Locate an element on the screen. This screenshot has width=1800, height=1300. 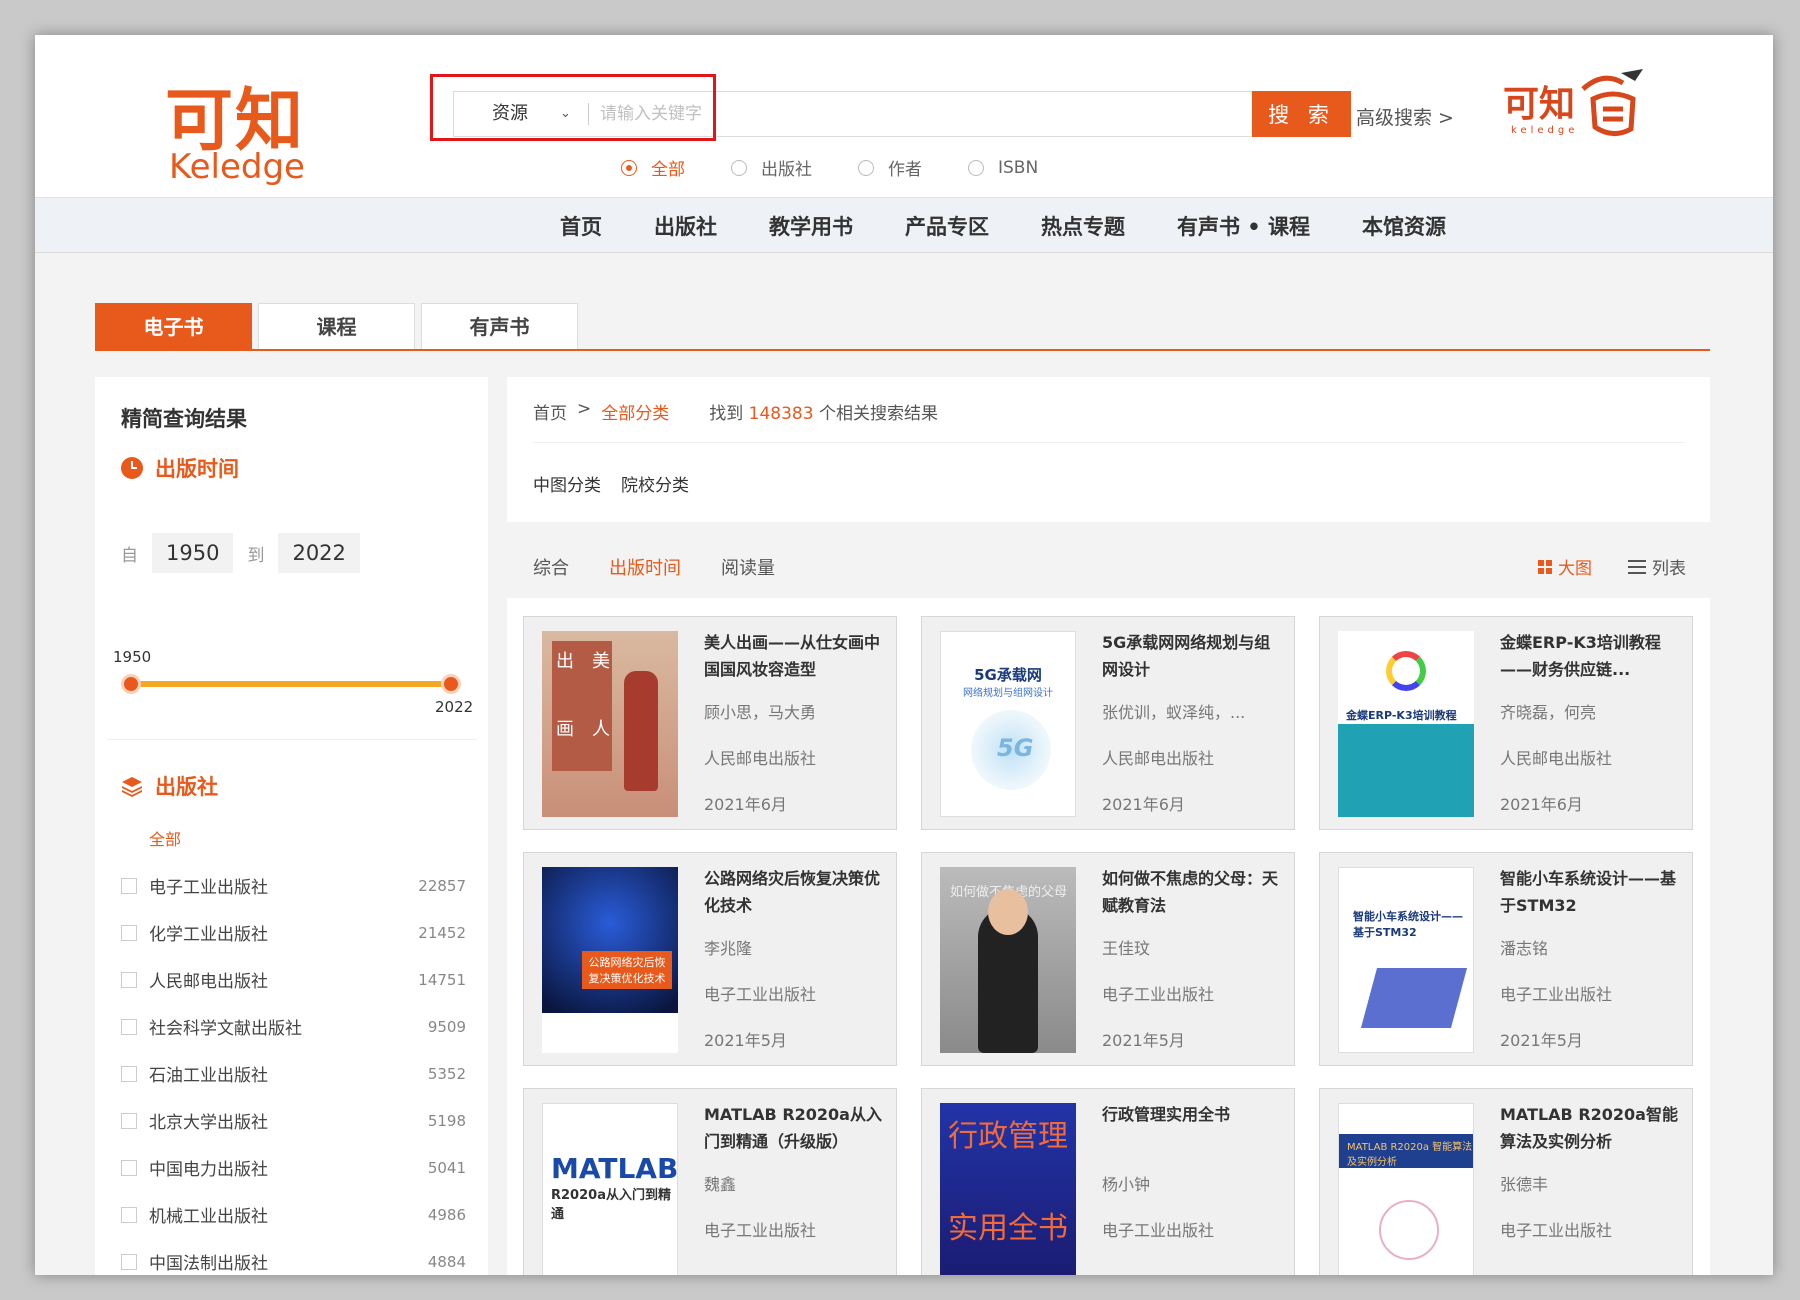
book-publisher: 人民邮电出版社 is located at coordinates (1556, 758).